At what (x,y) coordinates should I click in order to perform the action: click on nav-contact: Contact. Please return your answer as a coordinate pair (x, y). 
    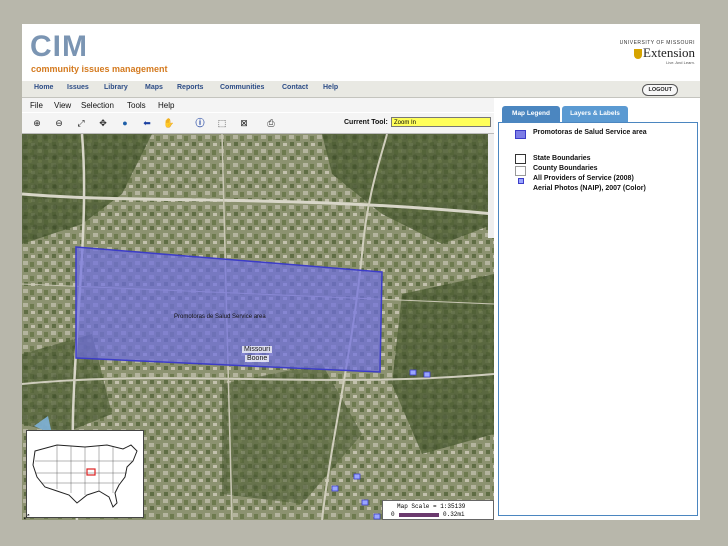
    Looking at the image, I should click on (295, 87).